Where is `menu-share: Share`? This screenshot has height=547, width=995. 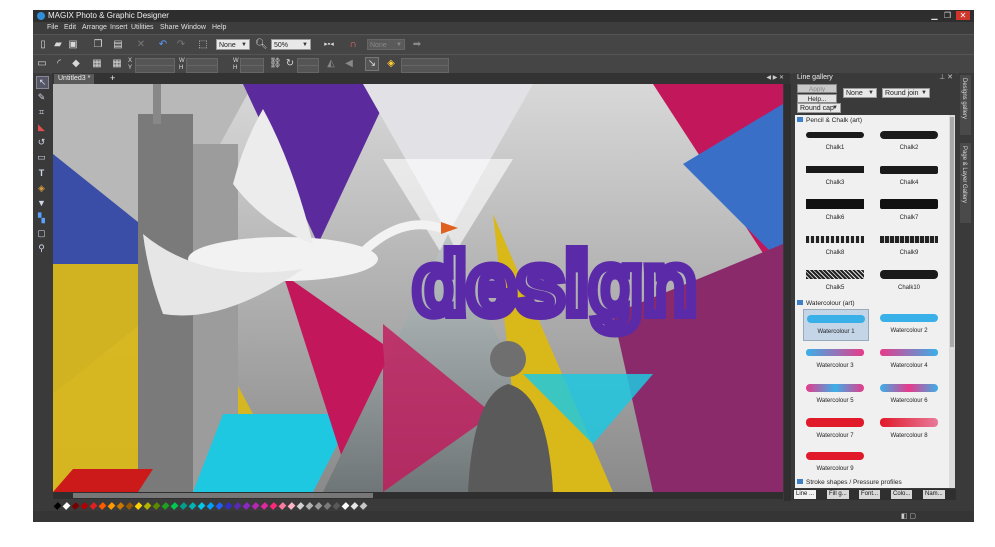
menu-share: Share is located at coordinates (169, 27).